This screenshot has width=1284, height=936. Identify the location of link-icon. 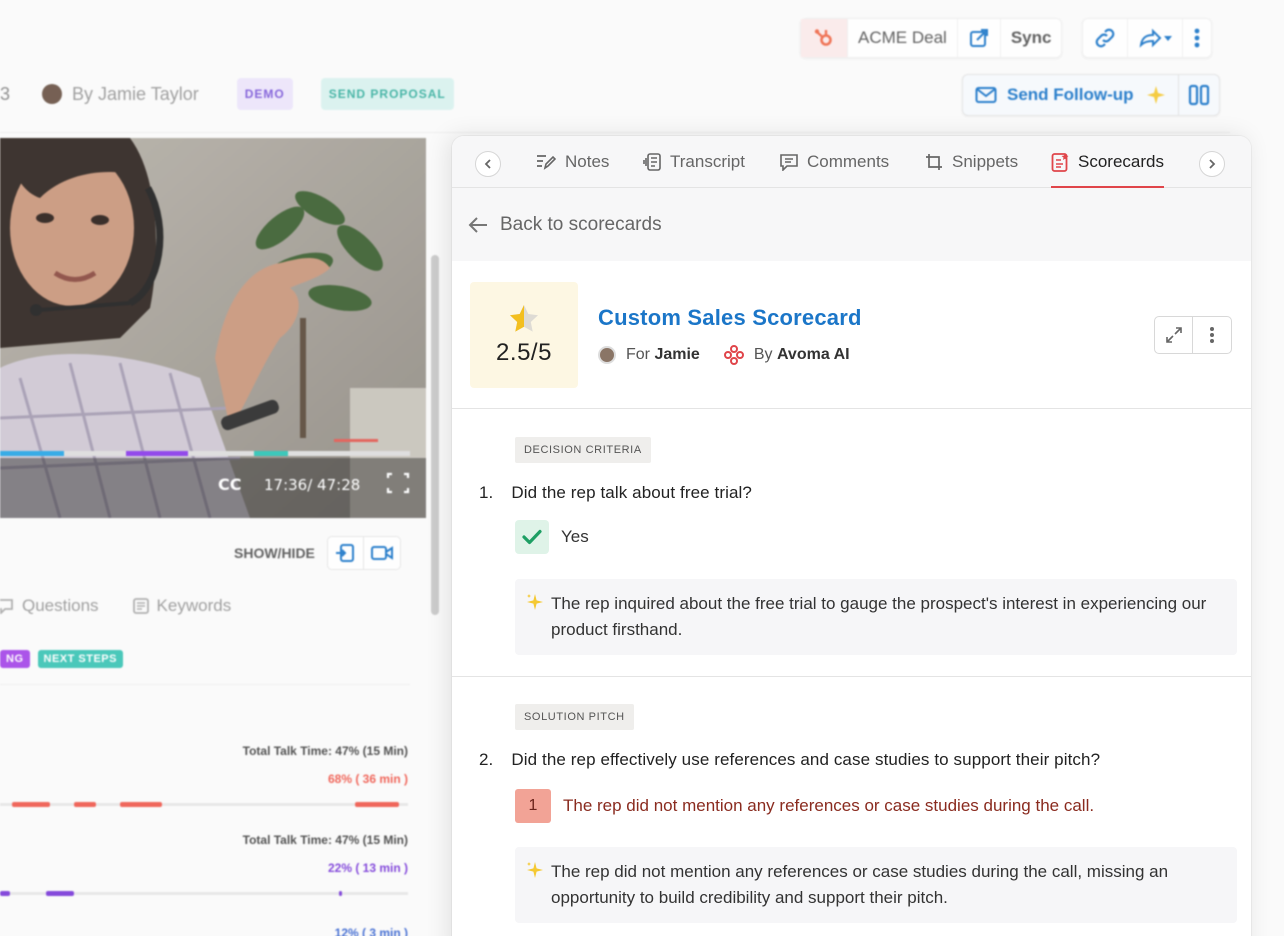
(1106, 38).